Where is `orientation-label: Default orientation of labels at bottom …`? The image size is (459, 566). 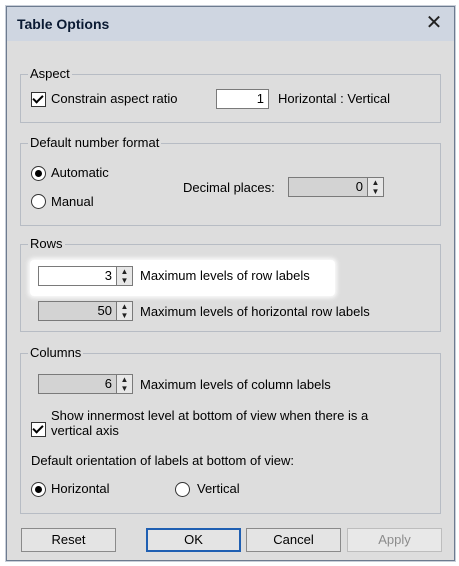 orientation-label: Default orientation of labels at bottom … is located at coordinates (163, 460).